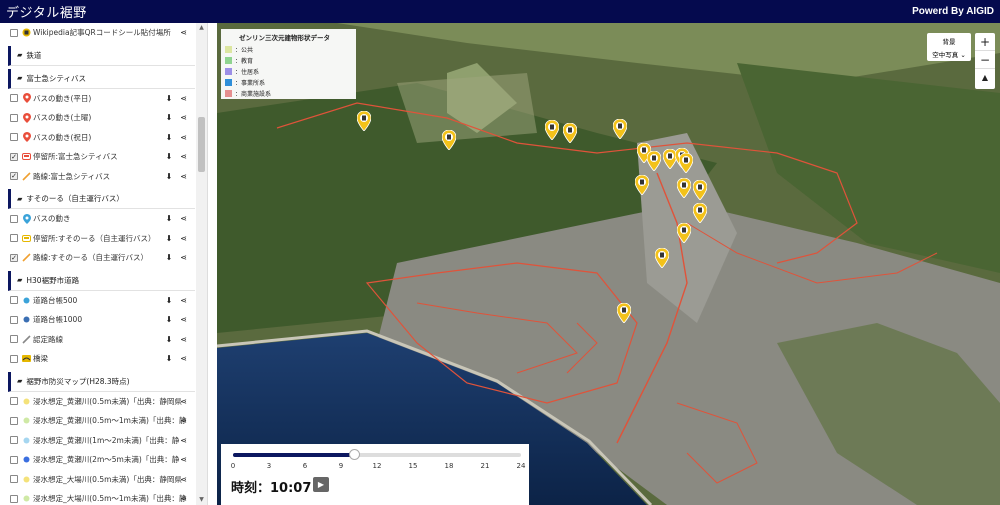  Describe the element at coordinates (449, 466) in the screenshot. I see `time-tick-label: 18` at that location.